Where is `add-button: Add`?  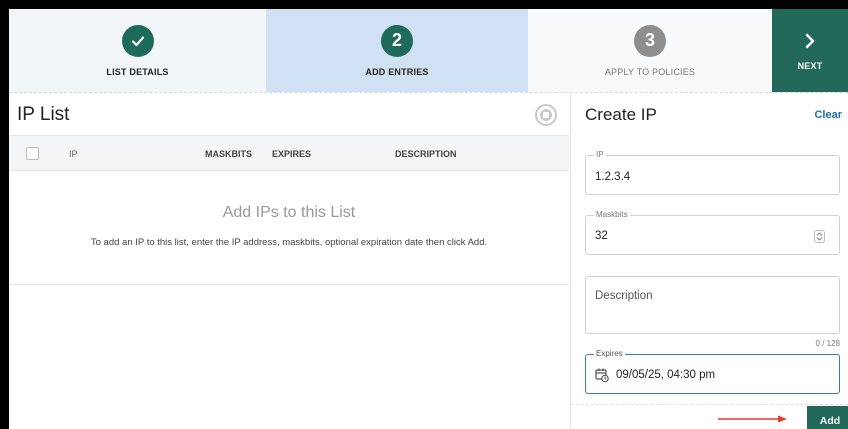 add-button: Add is located at coordinates (827, 417).